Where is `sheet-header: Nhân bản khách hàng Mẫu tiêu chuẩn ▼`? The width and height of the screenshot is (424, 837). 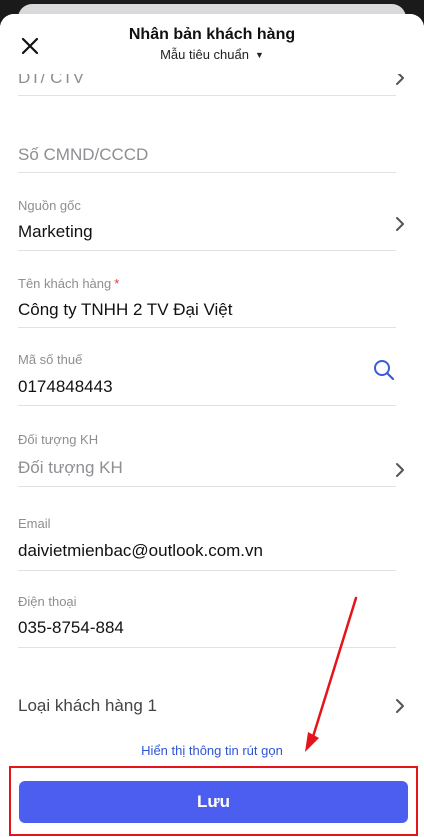
sheet-header: Nhân bản khách hàng Mẫu tiêu chuẩn ▼ is located at coordinates (212, 44).